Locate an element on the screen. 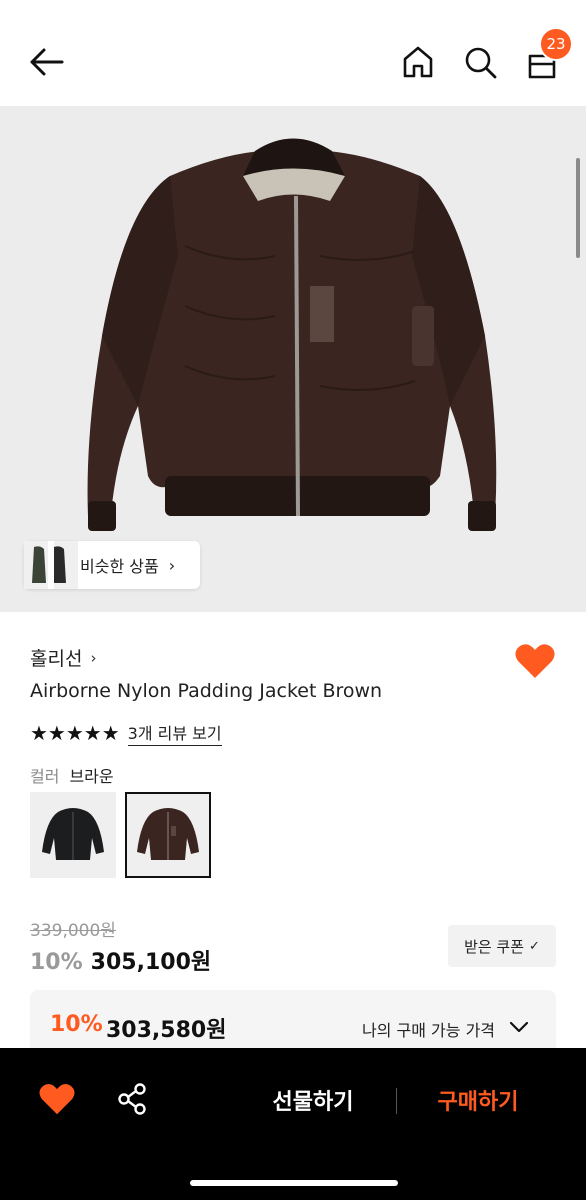 This screenshot has width=586, height=1200. color-swatch-brown is located at coordinates (168, 835).